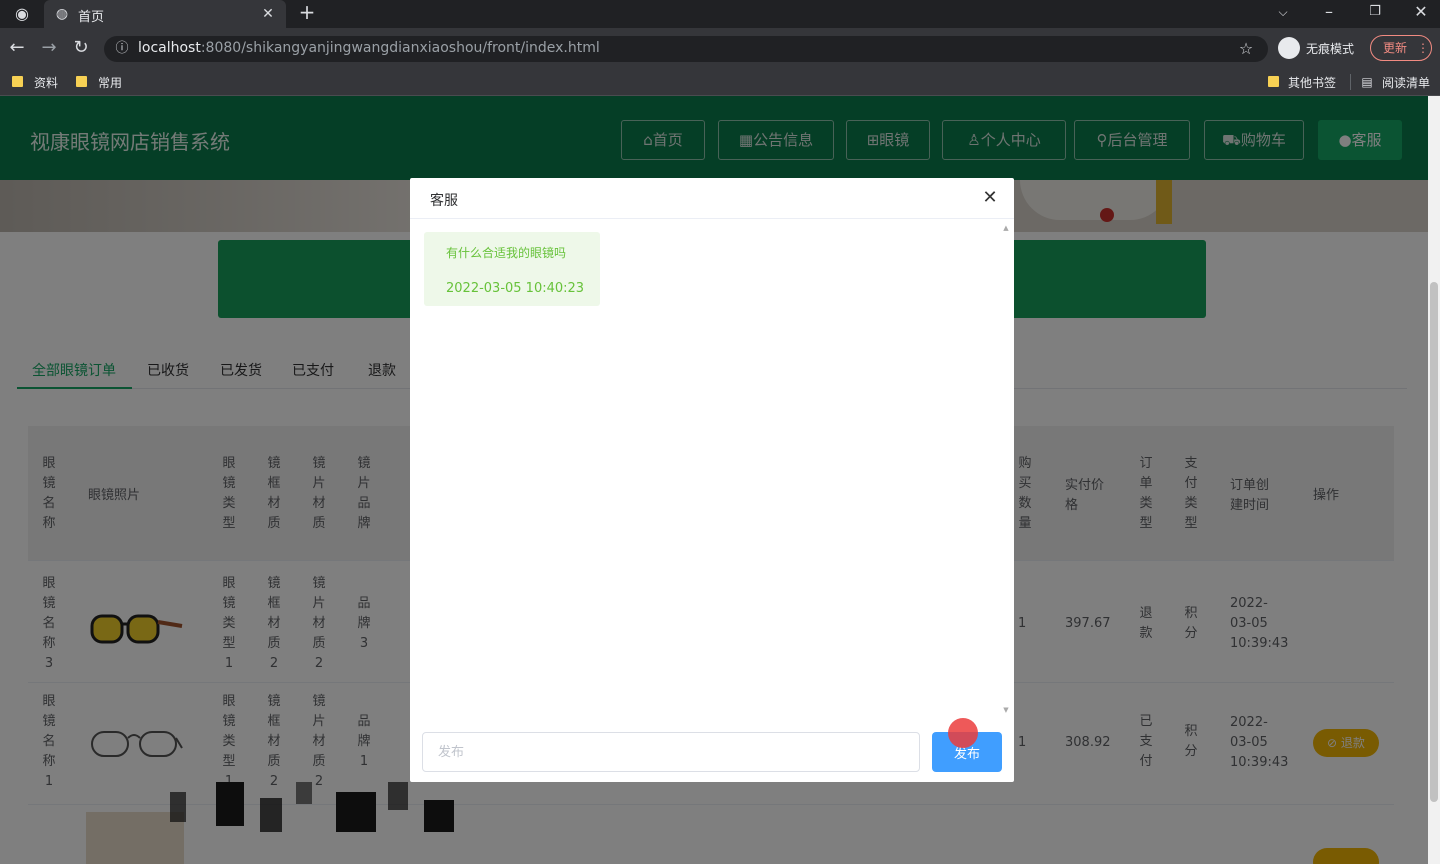 The width and height of the screenshot is (1440, 864). Describe the element at coordinates (963, 733) in the screenshot. I see `click-indicator` at that location.